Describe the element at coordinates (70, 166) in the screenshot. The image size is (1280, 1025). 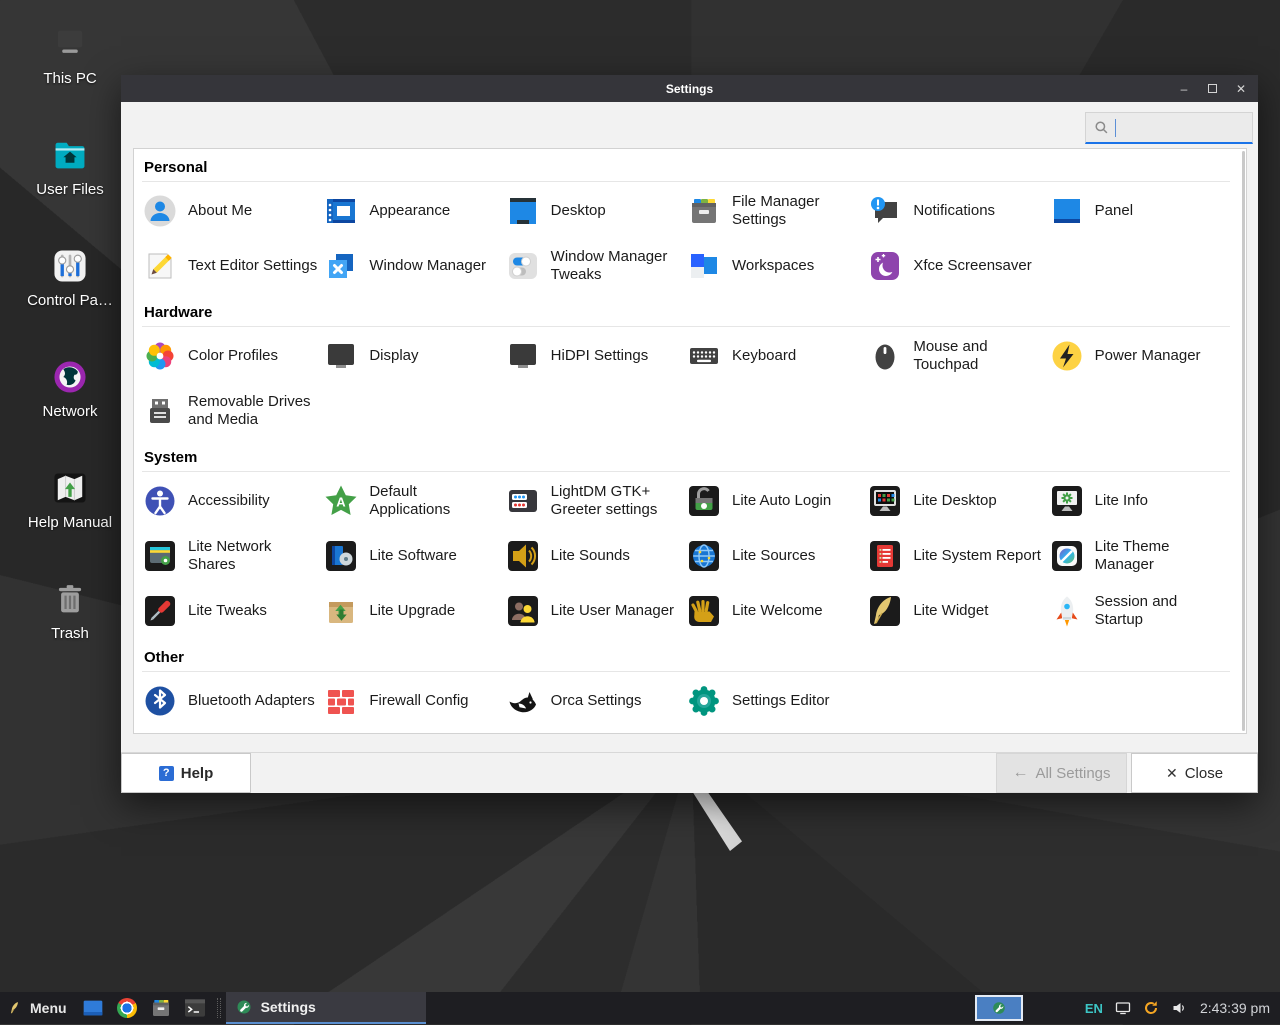
I see `desktop-icon-user-files: User Files` at that location.